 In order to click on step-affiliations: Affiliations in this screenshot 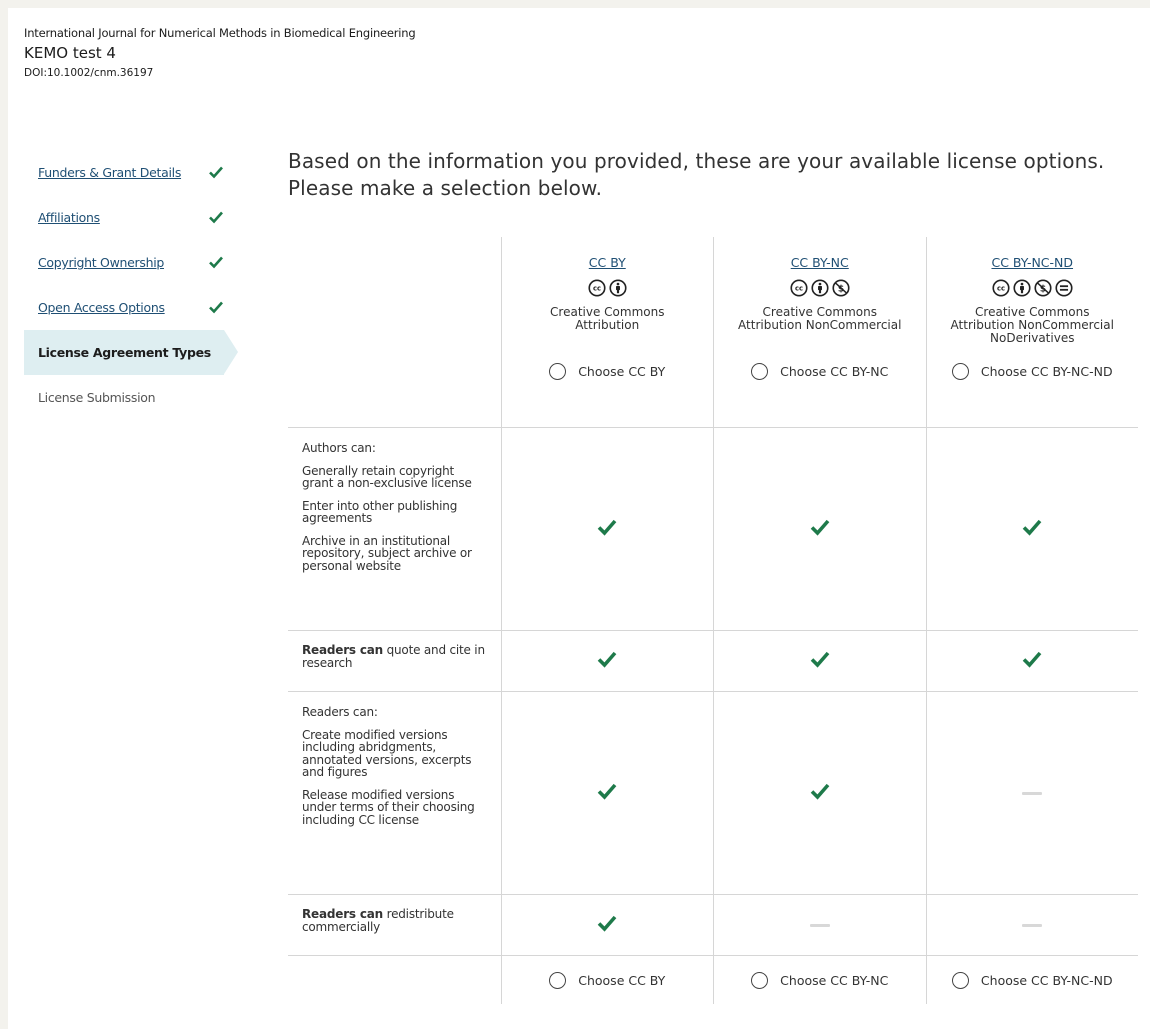, I will do `click(132, 217)`.